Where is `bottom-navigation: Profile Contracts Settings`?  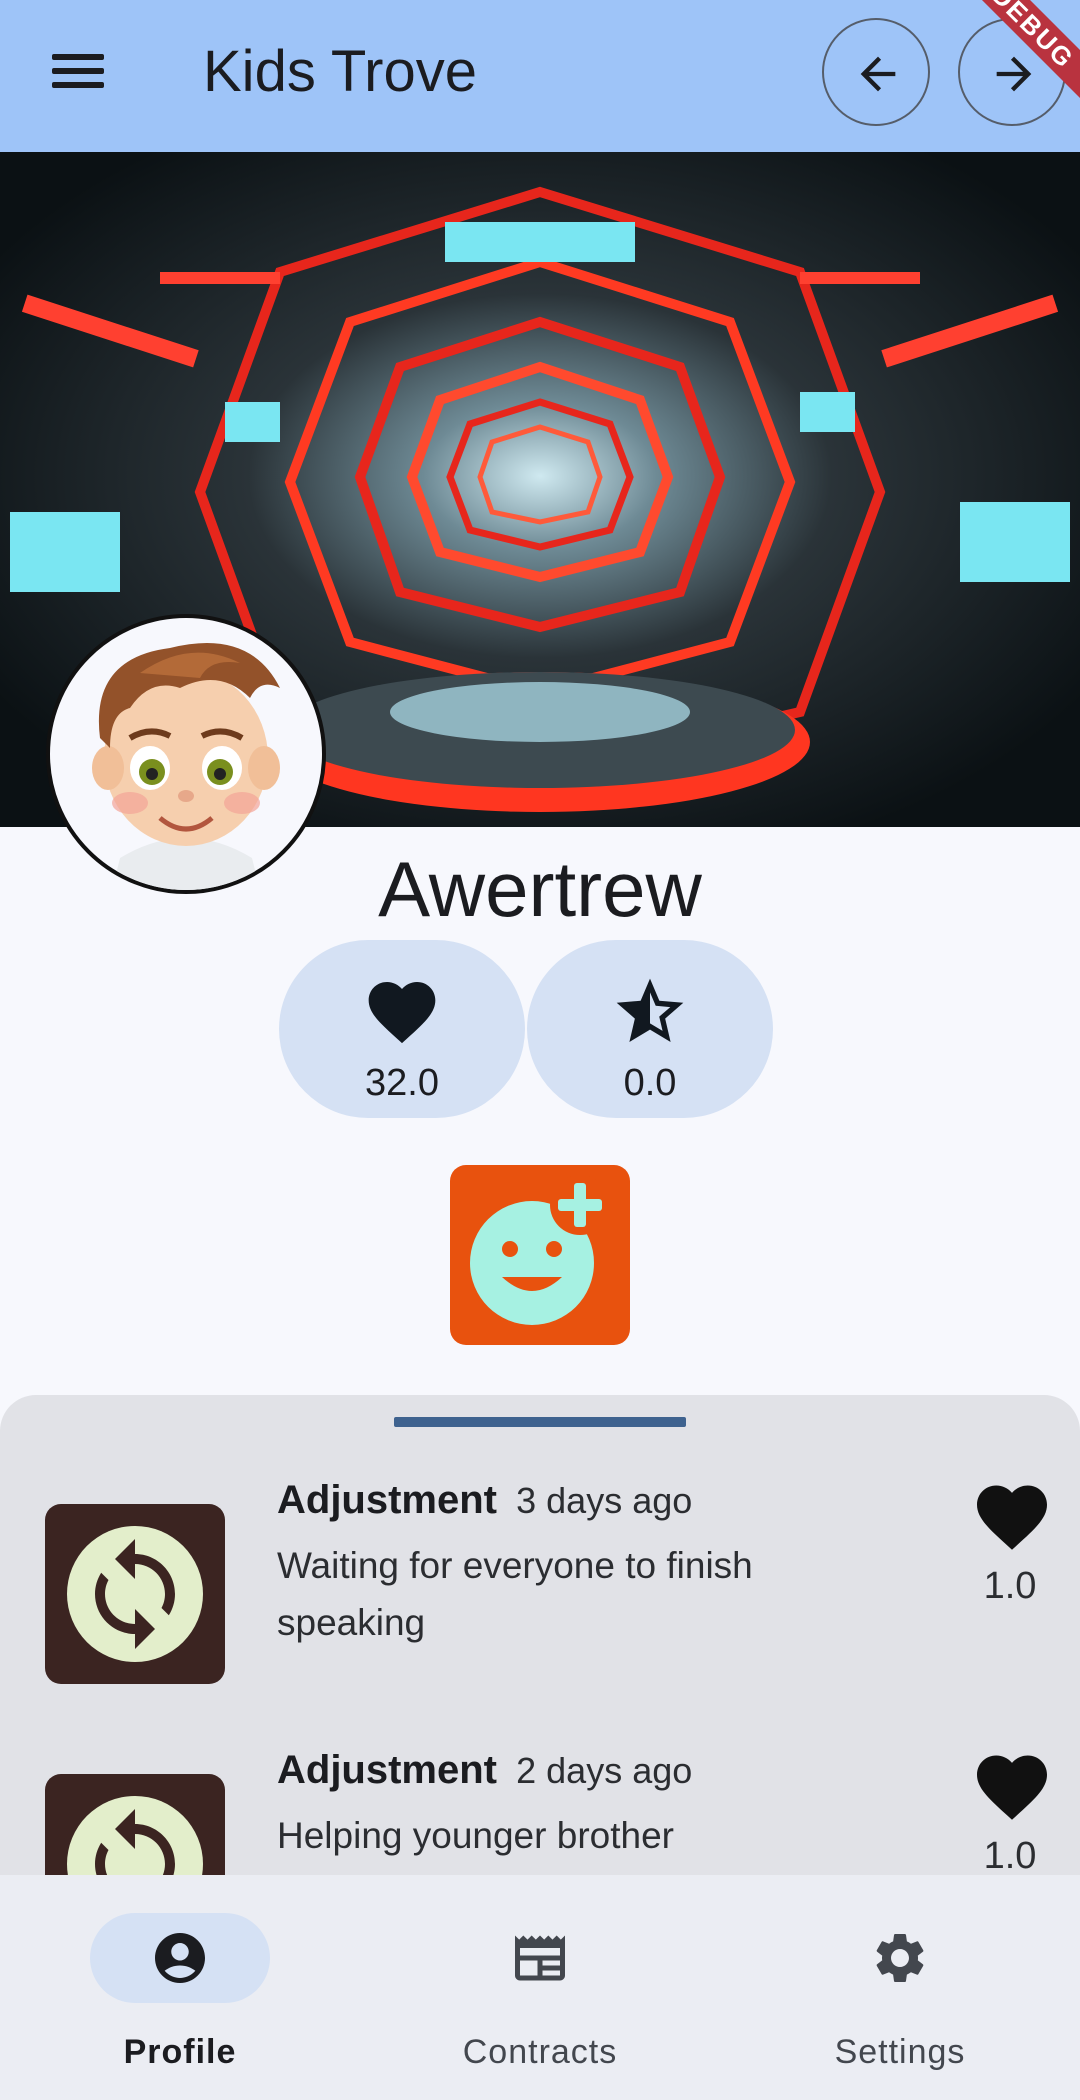 bottom-navigation: Profile Contracts Settings is located at coordinates (540, 1987).